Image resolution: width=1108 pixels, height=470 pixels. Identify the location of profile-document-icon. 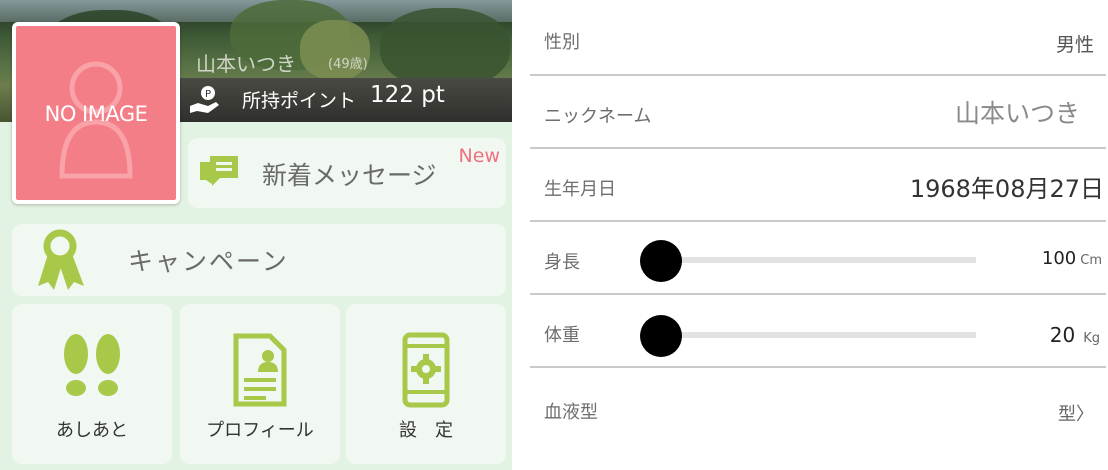
(260, 370).